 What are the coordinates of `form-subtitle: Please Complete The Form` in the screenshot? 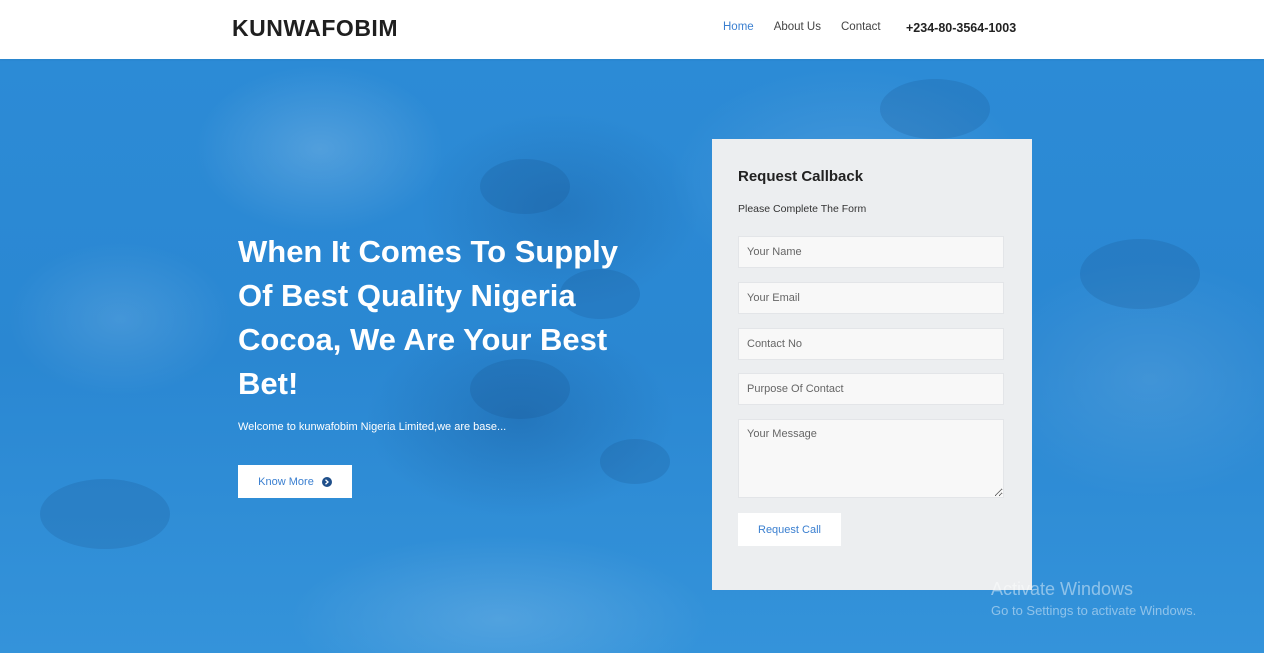 It's located at (802, 209).